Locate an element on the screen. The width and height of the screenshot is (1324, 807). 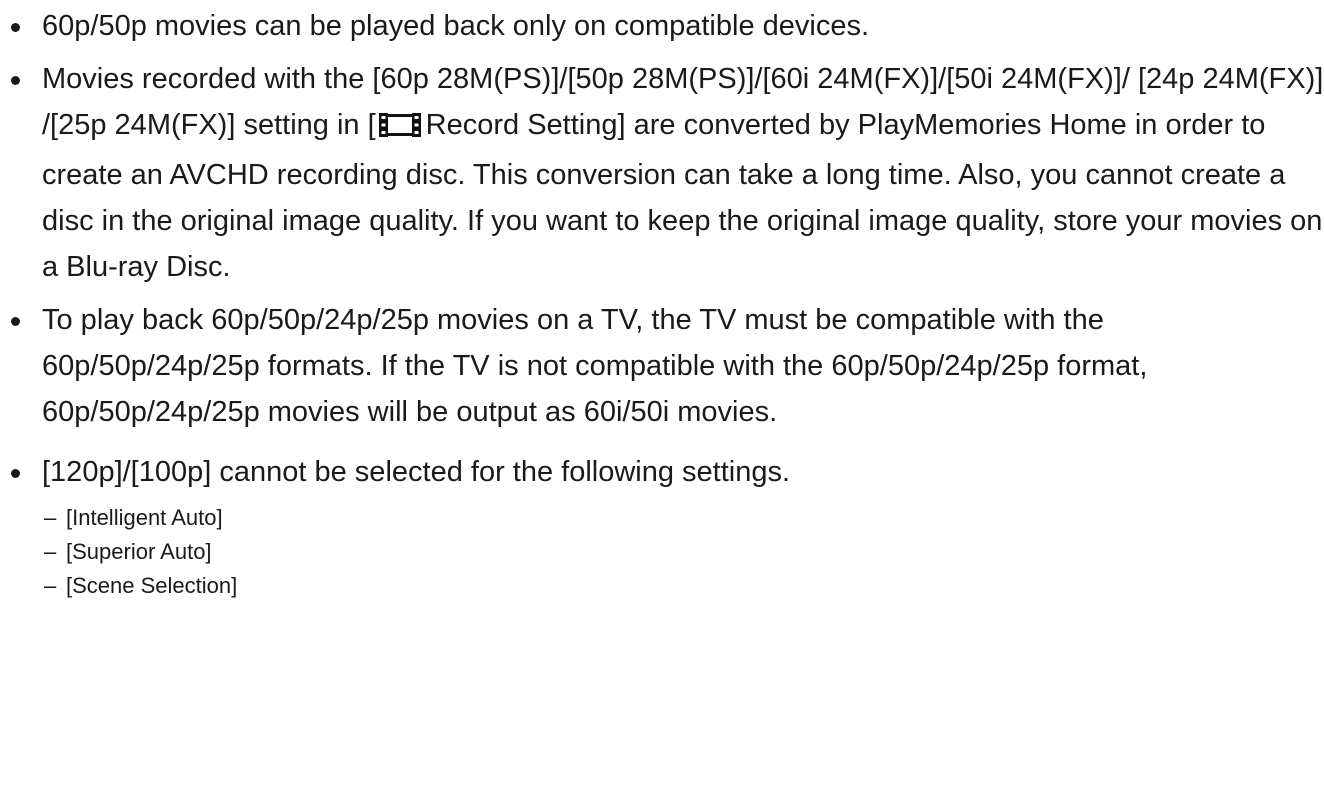
sub-item-scene-selection: – [Scene Selection] is located at coordinates (683, 586).